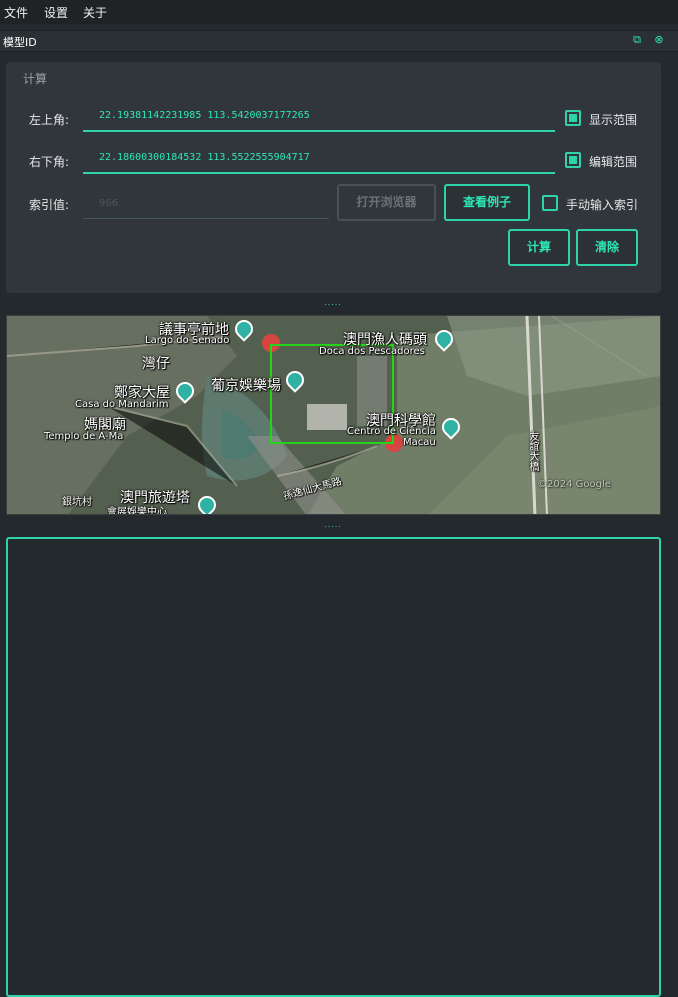 This screenshot has width=678, height=997. I want to click on top-left-label: 左上角:, so click(49, 120).